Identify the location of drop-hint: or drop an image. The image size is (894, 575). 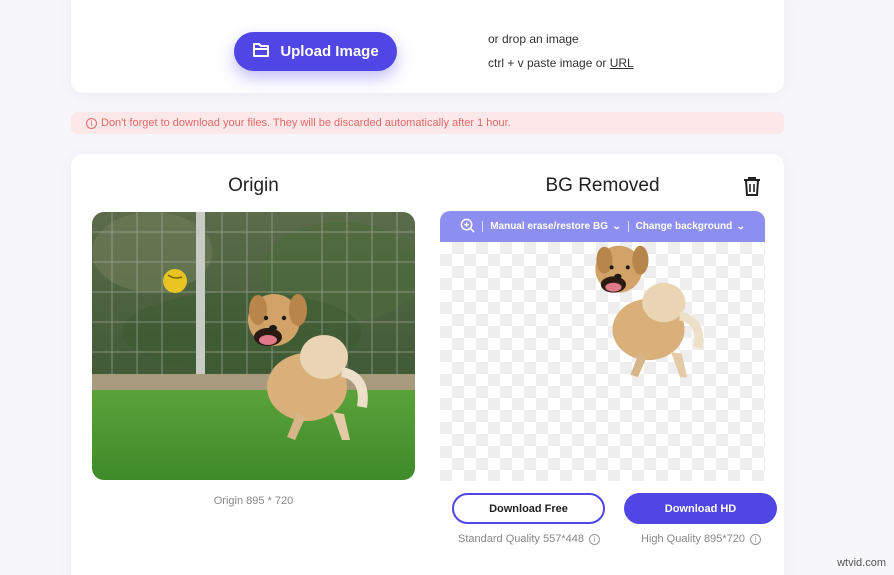
(533, 39).